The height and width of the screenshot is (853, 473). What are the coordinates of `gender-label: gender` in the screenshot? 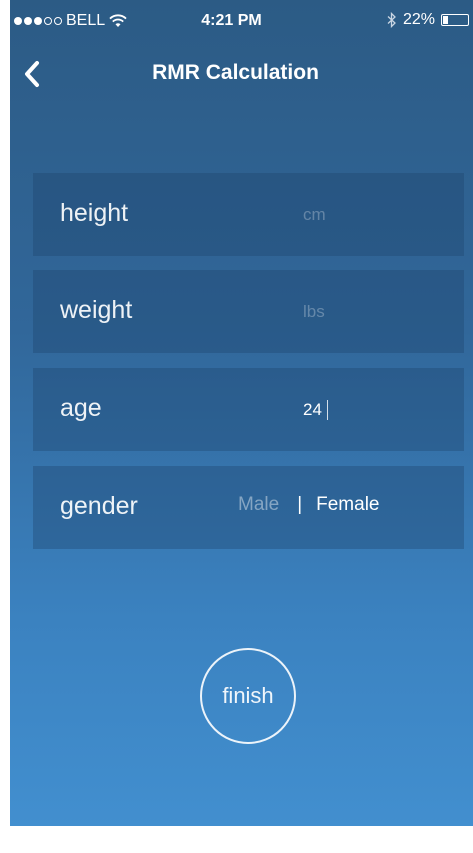 It's located at (99, 506).